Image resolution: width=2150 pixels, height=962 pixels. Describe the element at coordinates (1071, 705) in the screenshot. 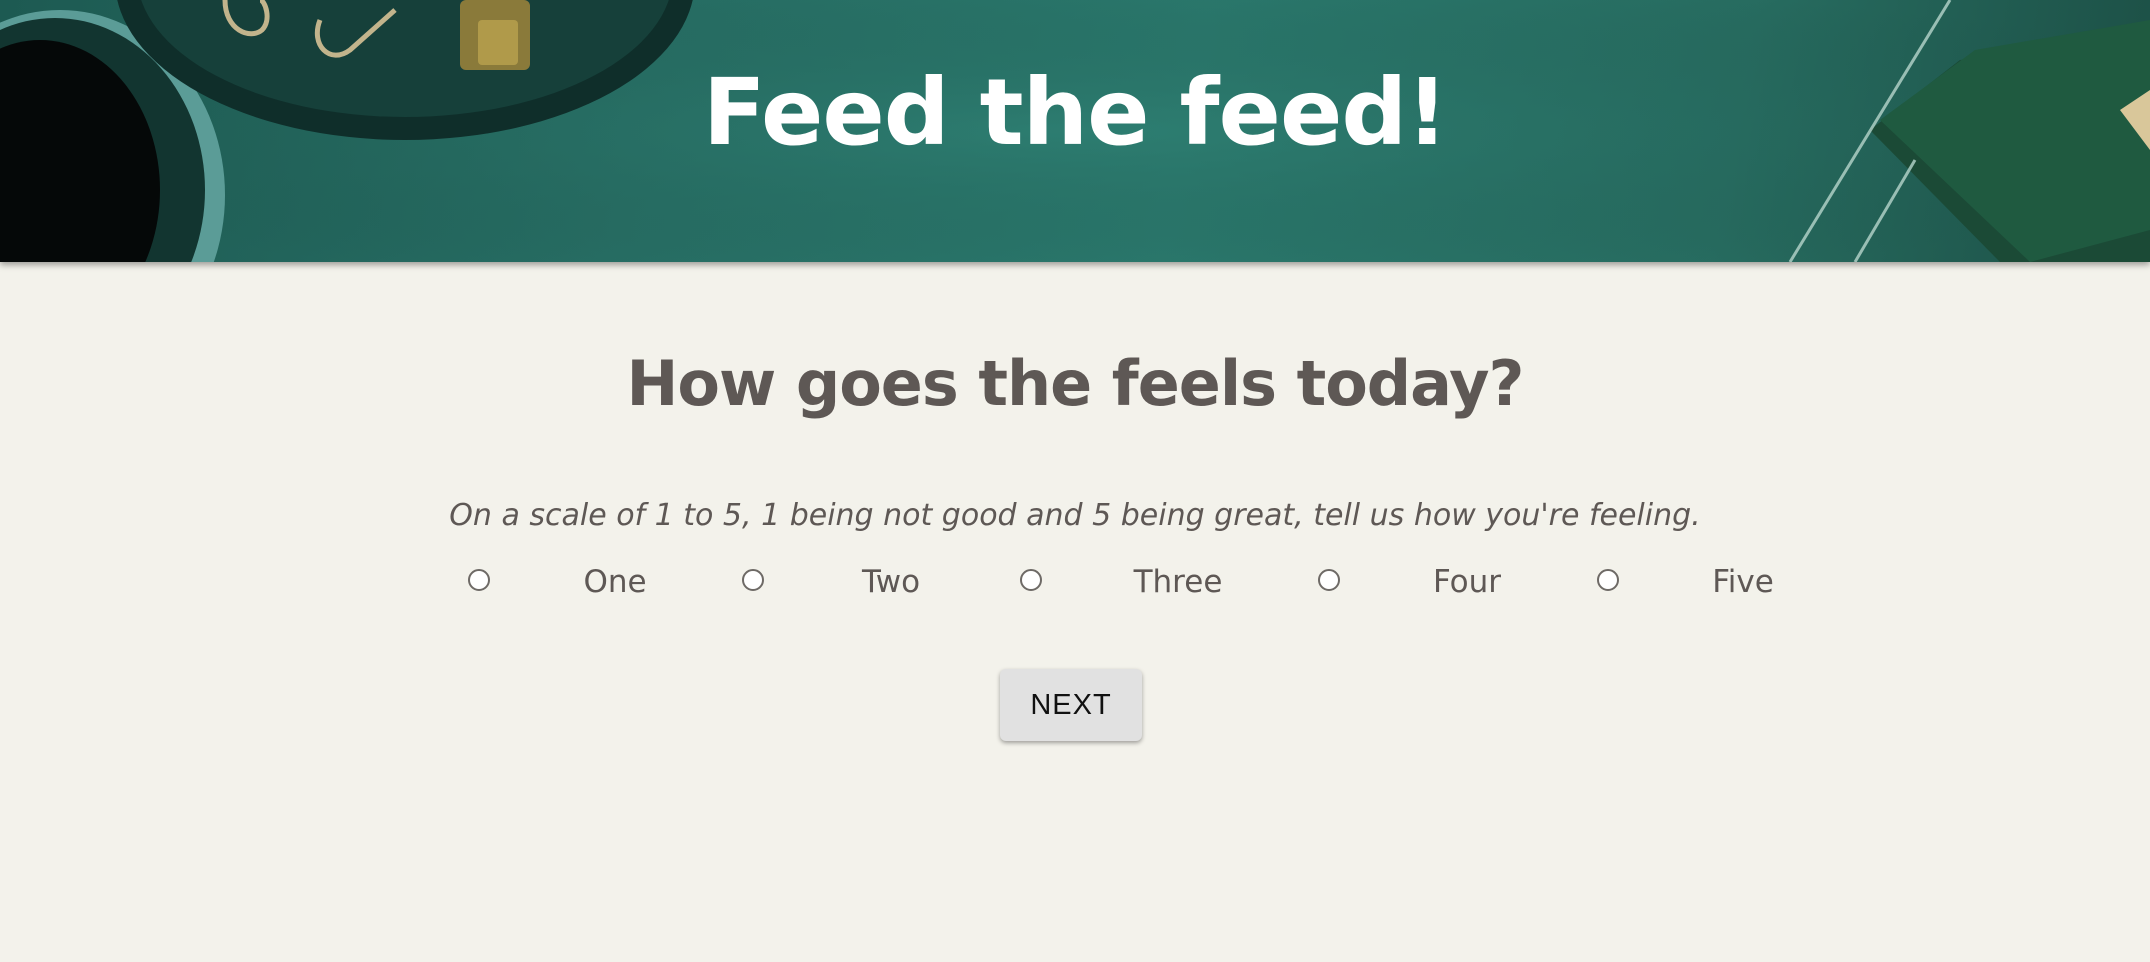

I see `next-button: NEXT` at that location.